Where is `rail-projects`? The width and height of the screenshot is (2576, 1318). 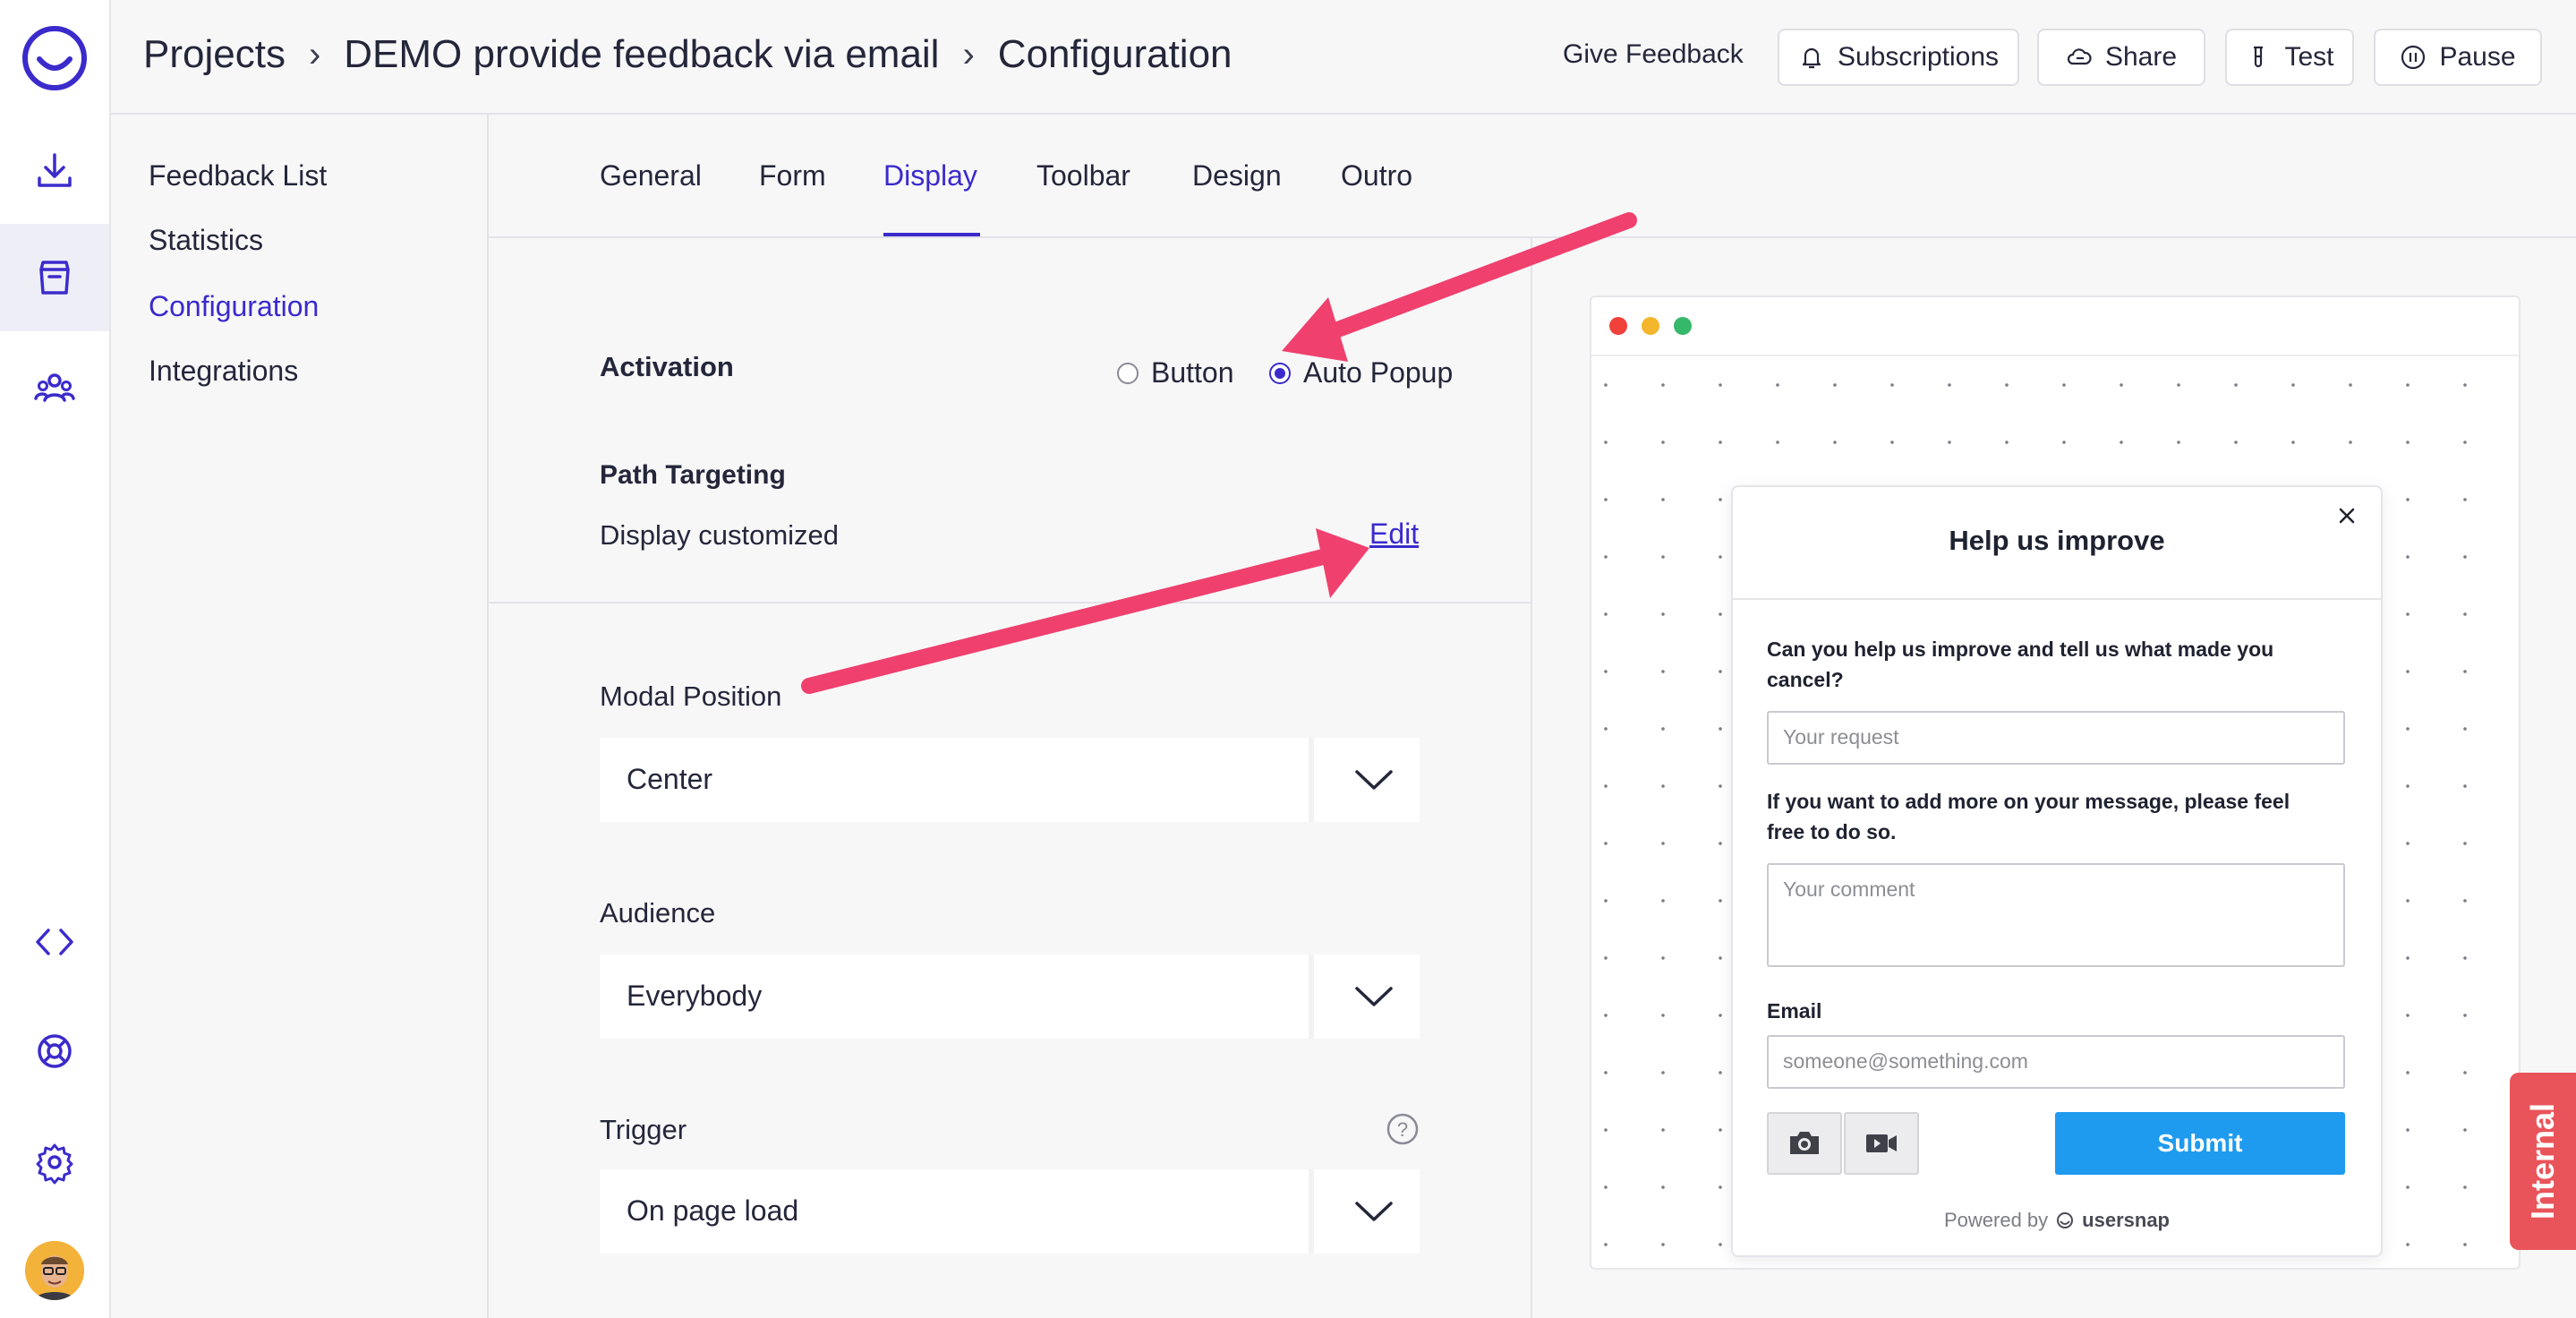
rail-projects is located at coordinates (54, 277).